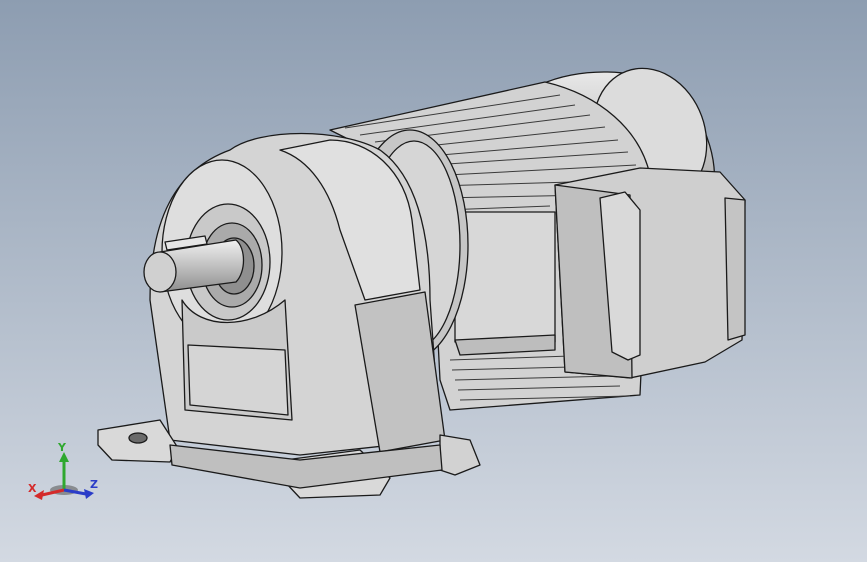 This screenshot has height=562, width=867. I want to click on triad-x-label: X, so click(32, 488).